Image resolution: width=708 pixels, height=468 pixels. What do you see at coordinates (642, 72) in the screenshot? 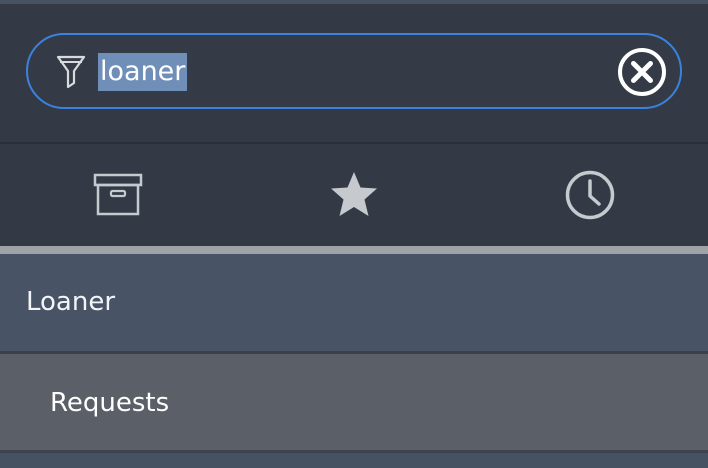
I see `clear-icon` at bounding box center [642, 72].